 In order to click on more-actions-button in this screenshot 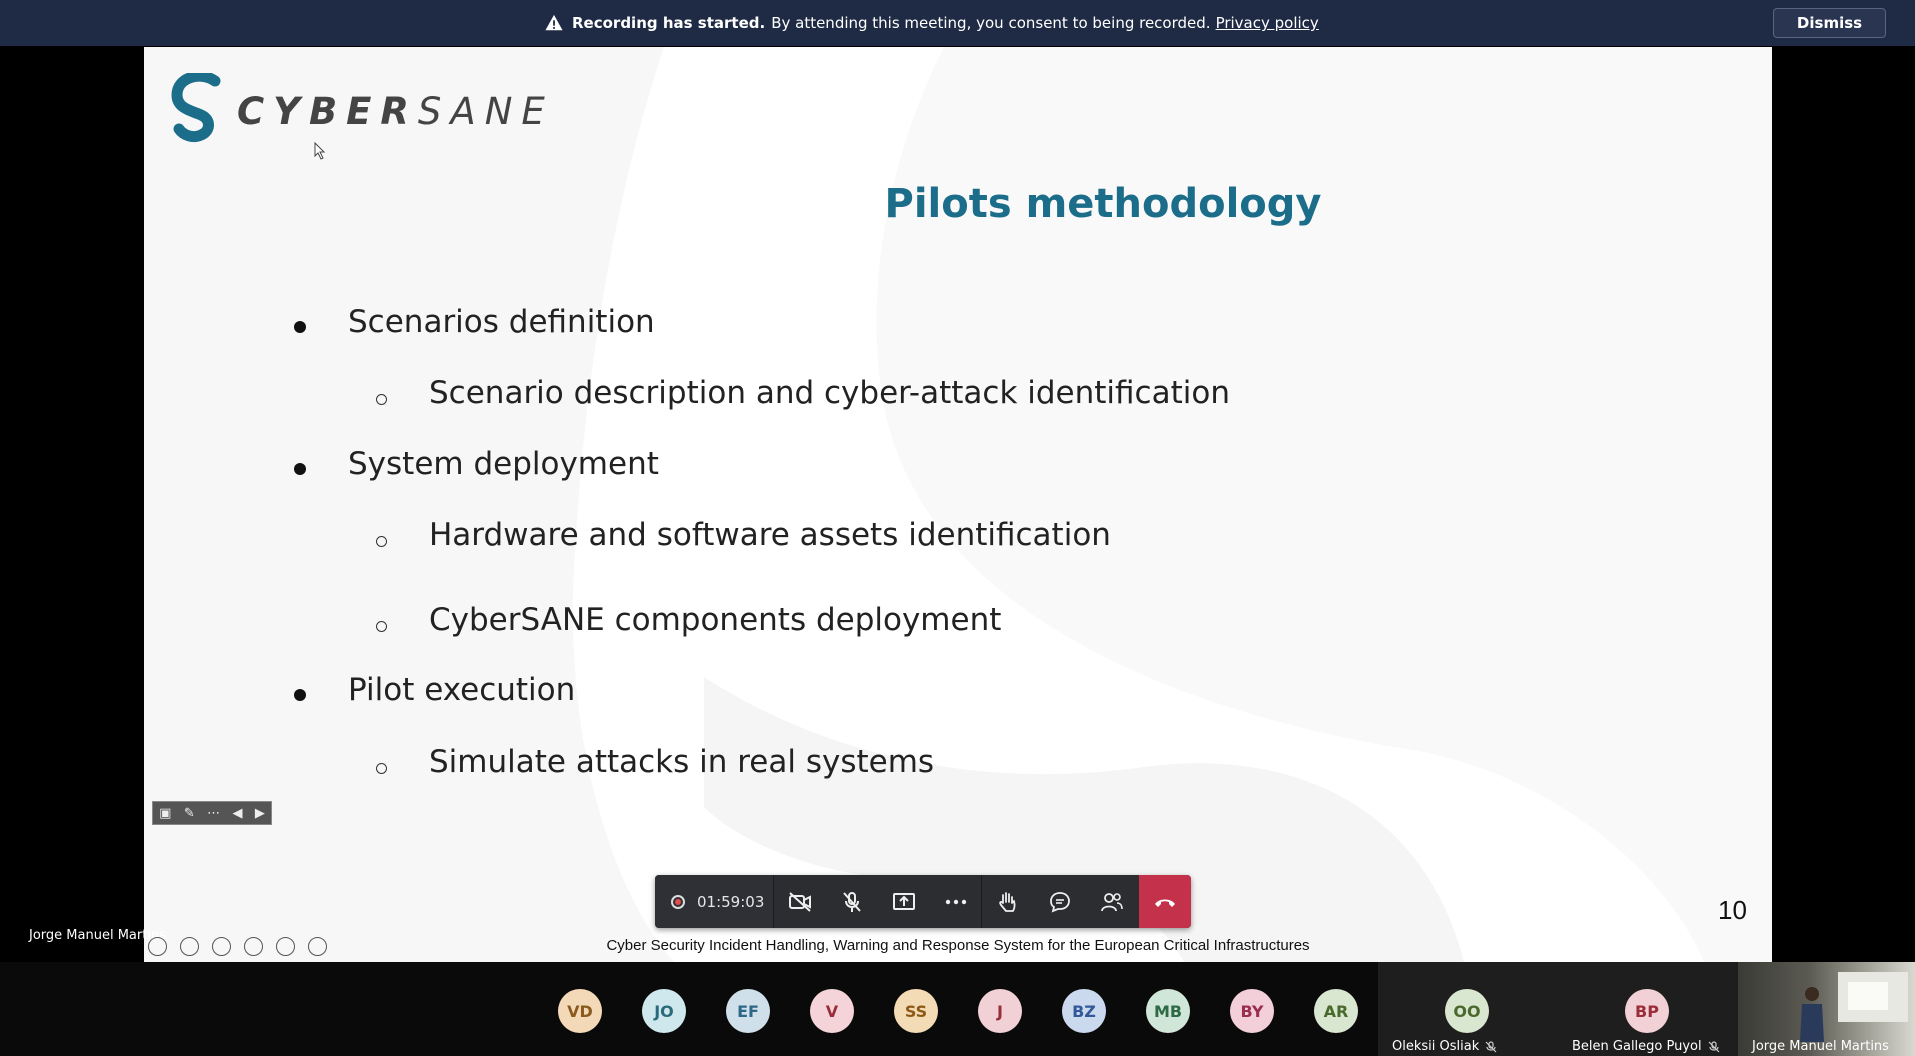, I will do `click(956, 901)`.